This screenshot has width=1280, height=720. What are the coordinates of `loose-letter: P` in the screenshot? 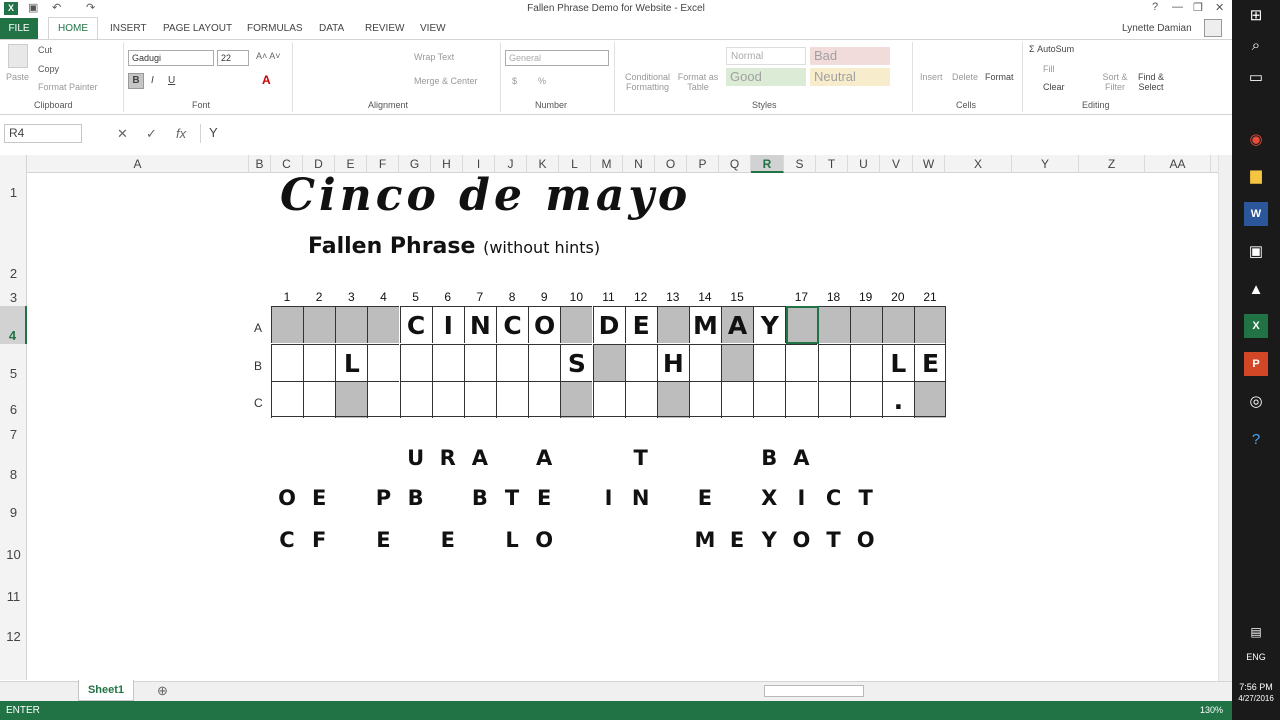 It's located at (383, 498).